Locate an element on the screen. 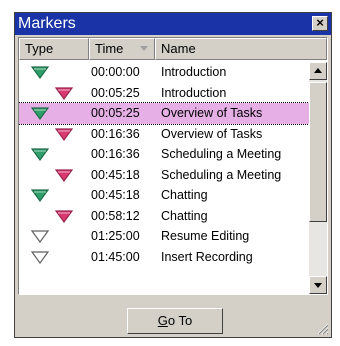  window-title: Markers is located at coordinates (47, 23).